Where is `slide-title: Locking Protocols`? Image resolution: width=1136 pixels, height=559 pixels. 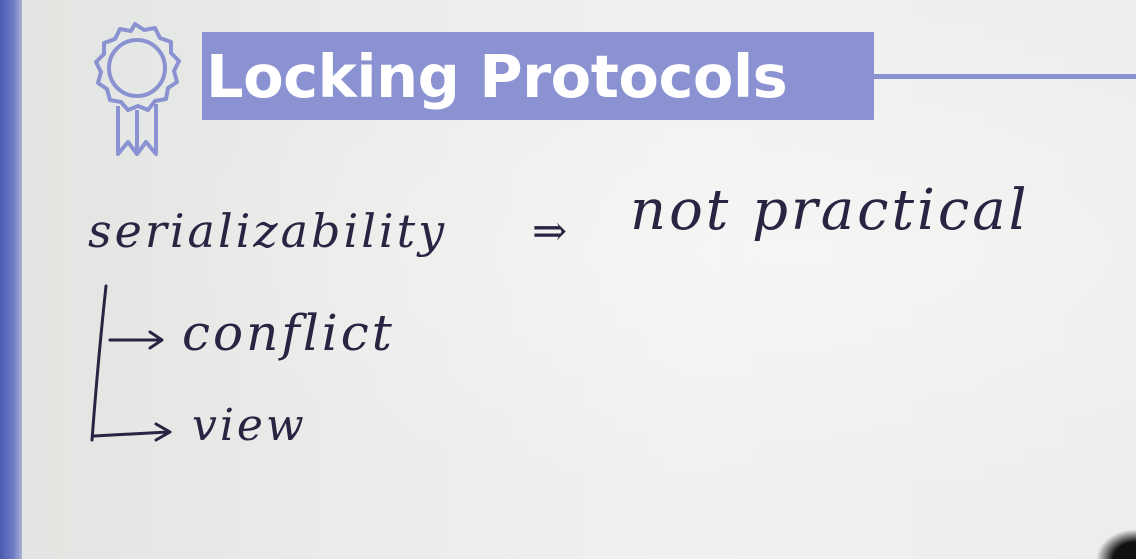
slide-title: Locking Protocols is located at coordinates (497, 76).